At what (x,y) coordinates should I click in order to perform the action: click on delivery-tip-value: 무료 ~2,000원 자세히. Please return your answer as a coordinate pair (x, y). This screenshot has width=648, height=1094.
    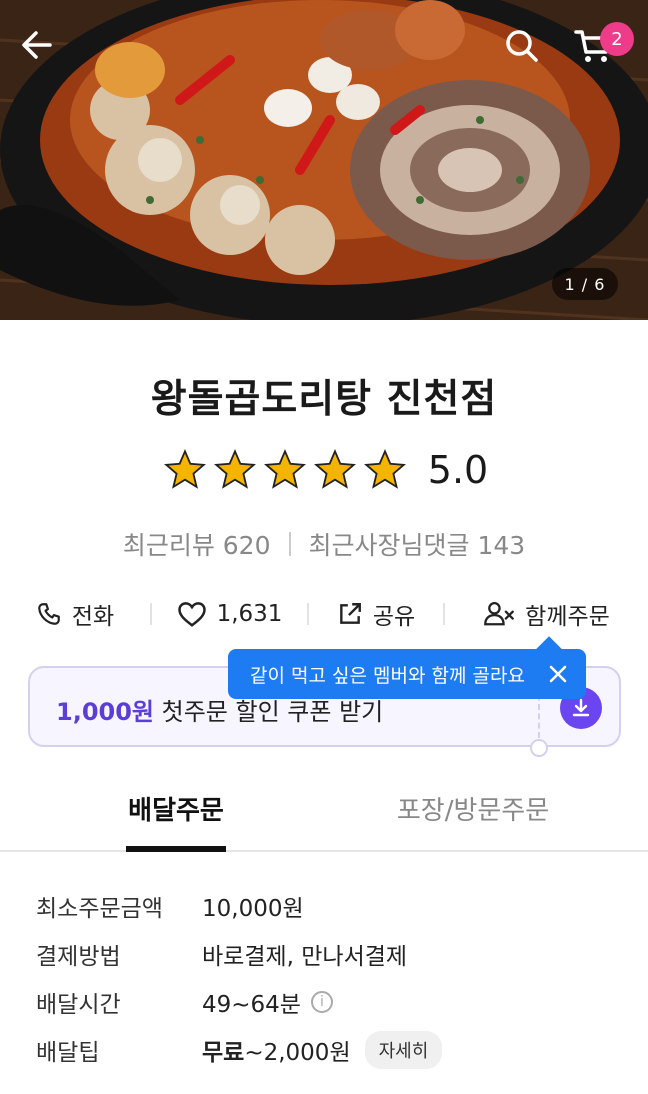
    Looking at the image, I should click on (322, 1050).